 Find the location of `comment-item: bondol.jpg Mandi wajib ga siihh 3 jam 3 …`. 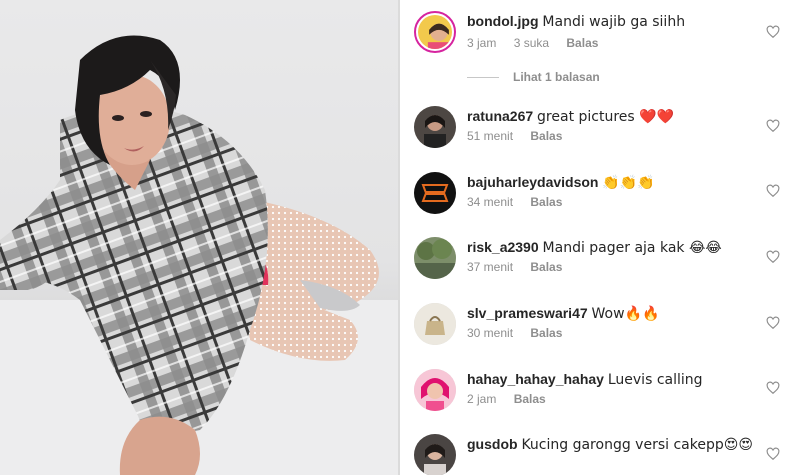

comment-item: bondol.jpg Mandi wajib ga siihh 3 jam 3 … is located at coordinates (604, 41).